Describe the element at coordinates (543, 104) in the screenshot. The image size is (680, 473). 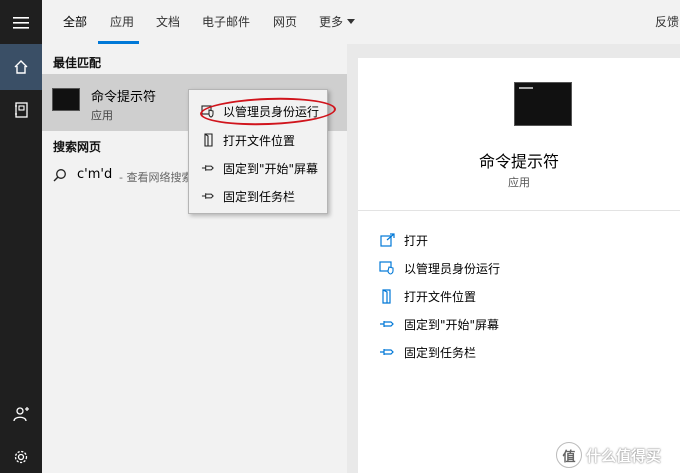
I see `command-prompt-large-icon` at that location.